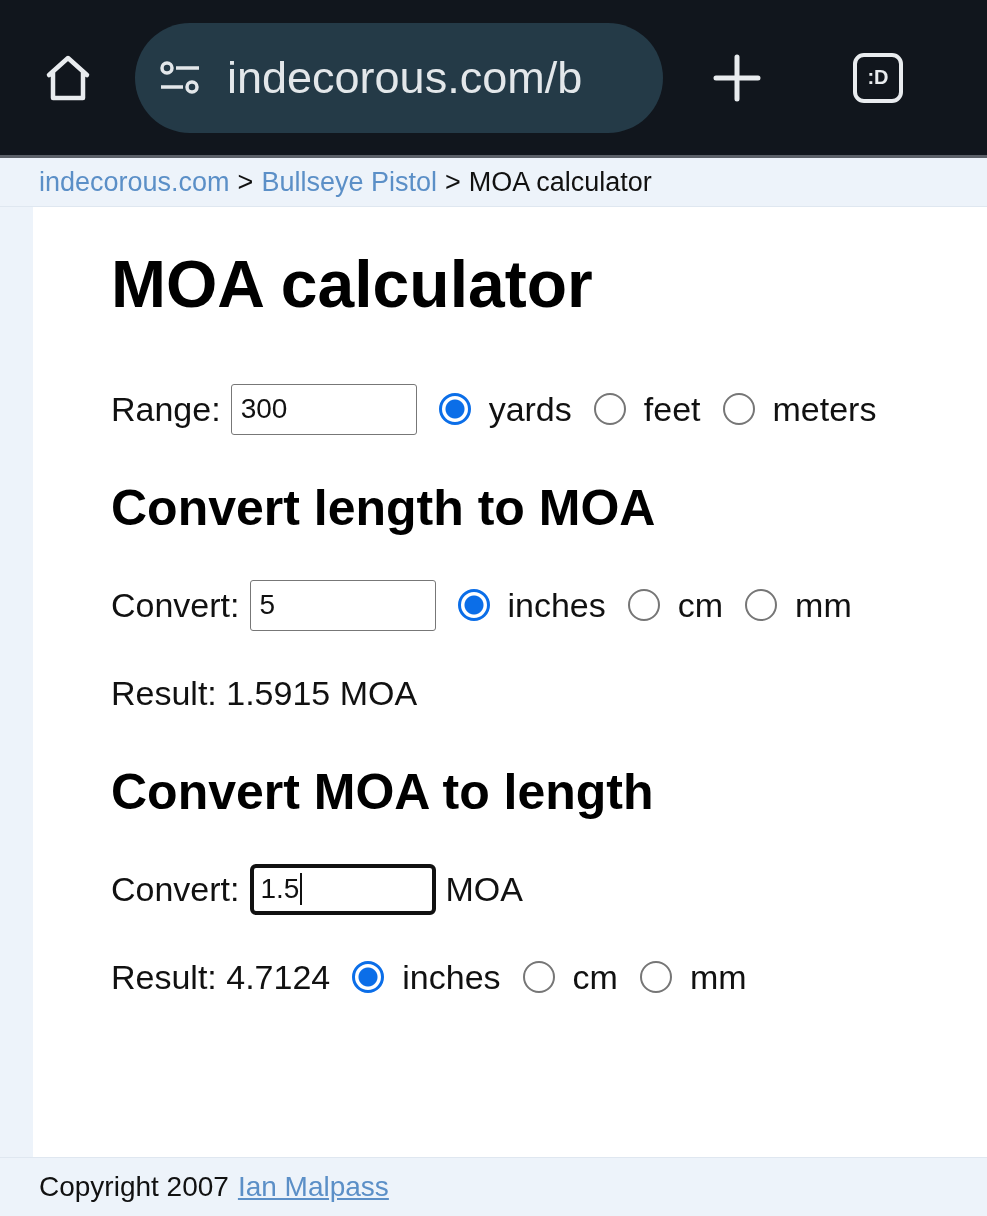 The height and width of the screenshot is (1216, 987). What do you see at coordinates (221, 977) in the screenshot?
I see `result-text: Result: 4.7124` at bounding box center [221, 977].